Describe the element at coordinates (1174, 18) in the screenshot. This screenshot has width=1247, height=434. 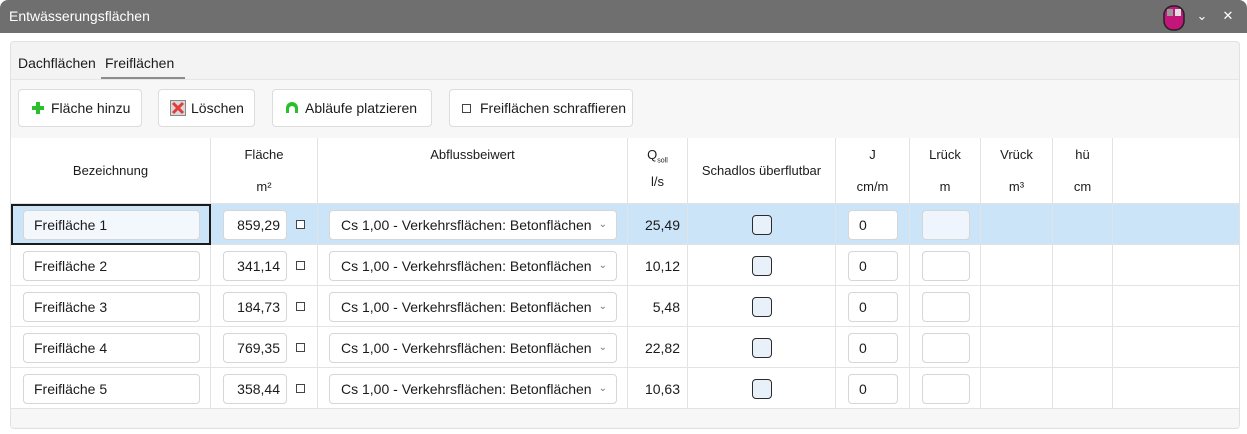
I see `mouse-app-icon` at that location.